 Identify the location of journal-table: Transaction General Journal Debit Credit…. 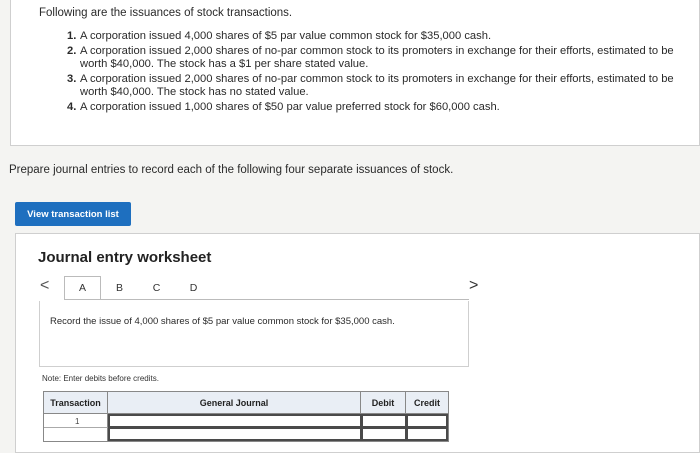
(246, 416).